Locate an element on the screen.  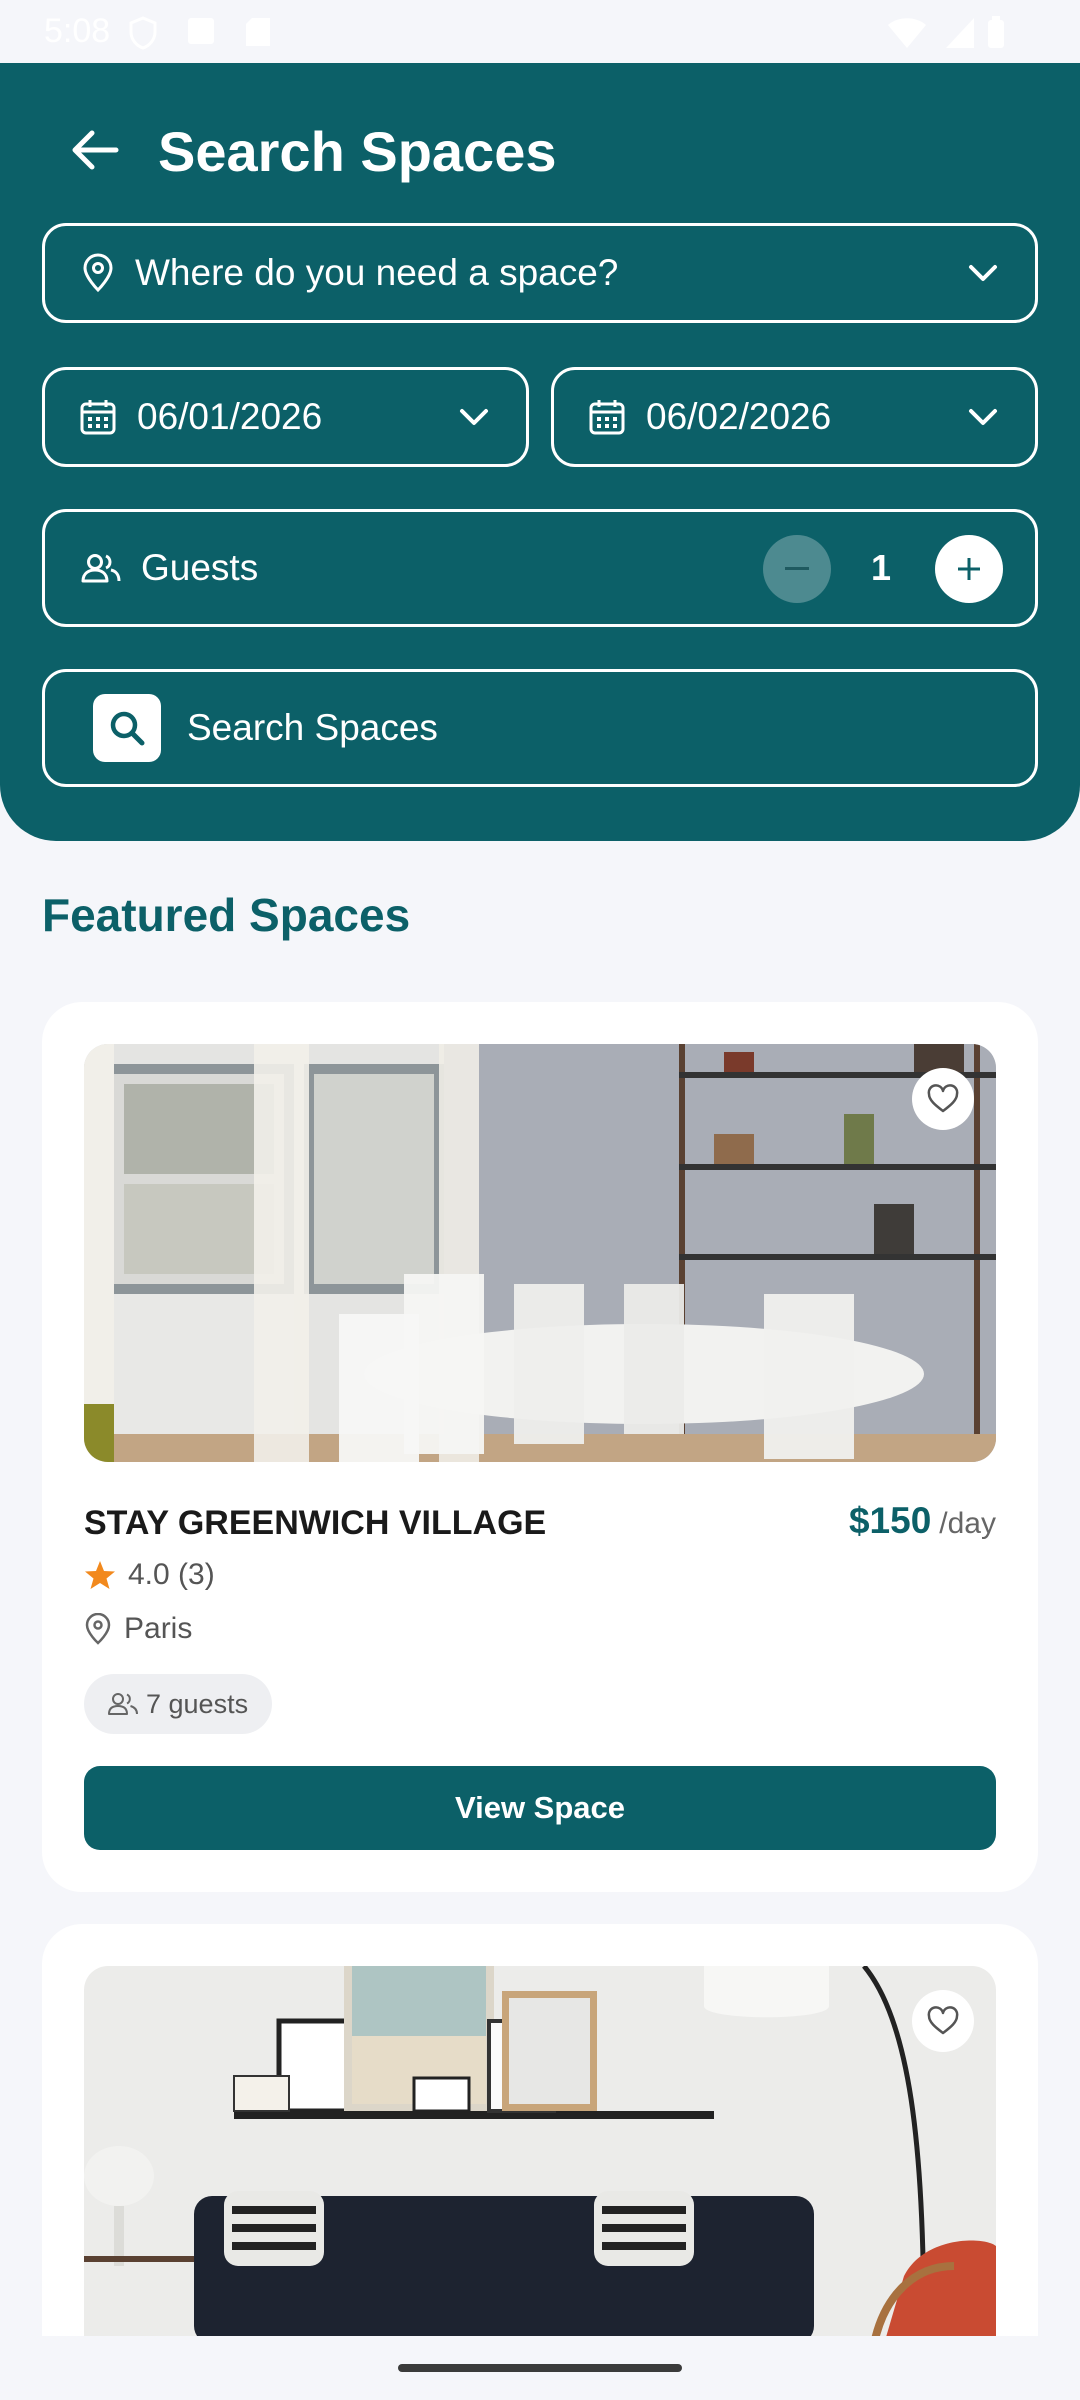
image-icon is located at coordinates (201, 31).